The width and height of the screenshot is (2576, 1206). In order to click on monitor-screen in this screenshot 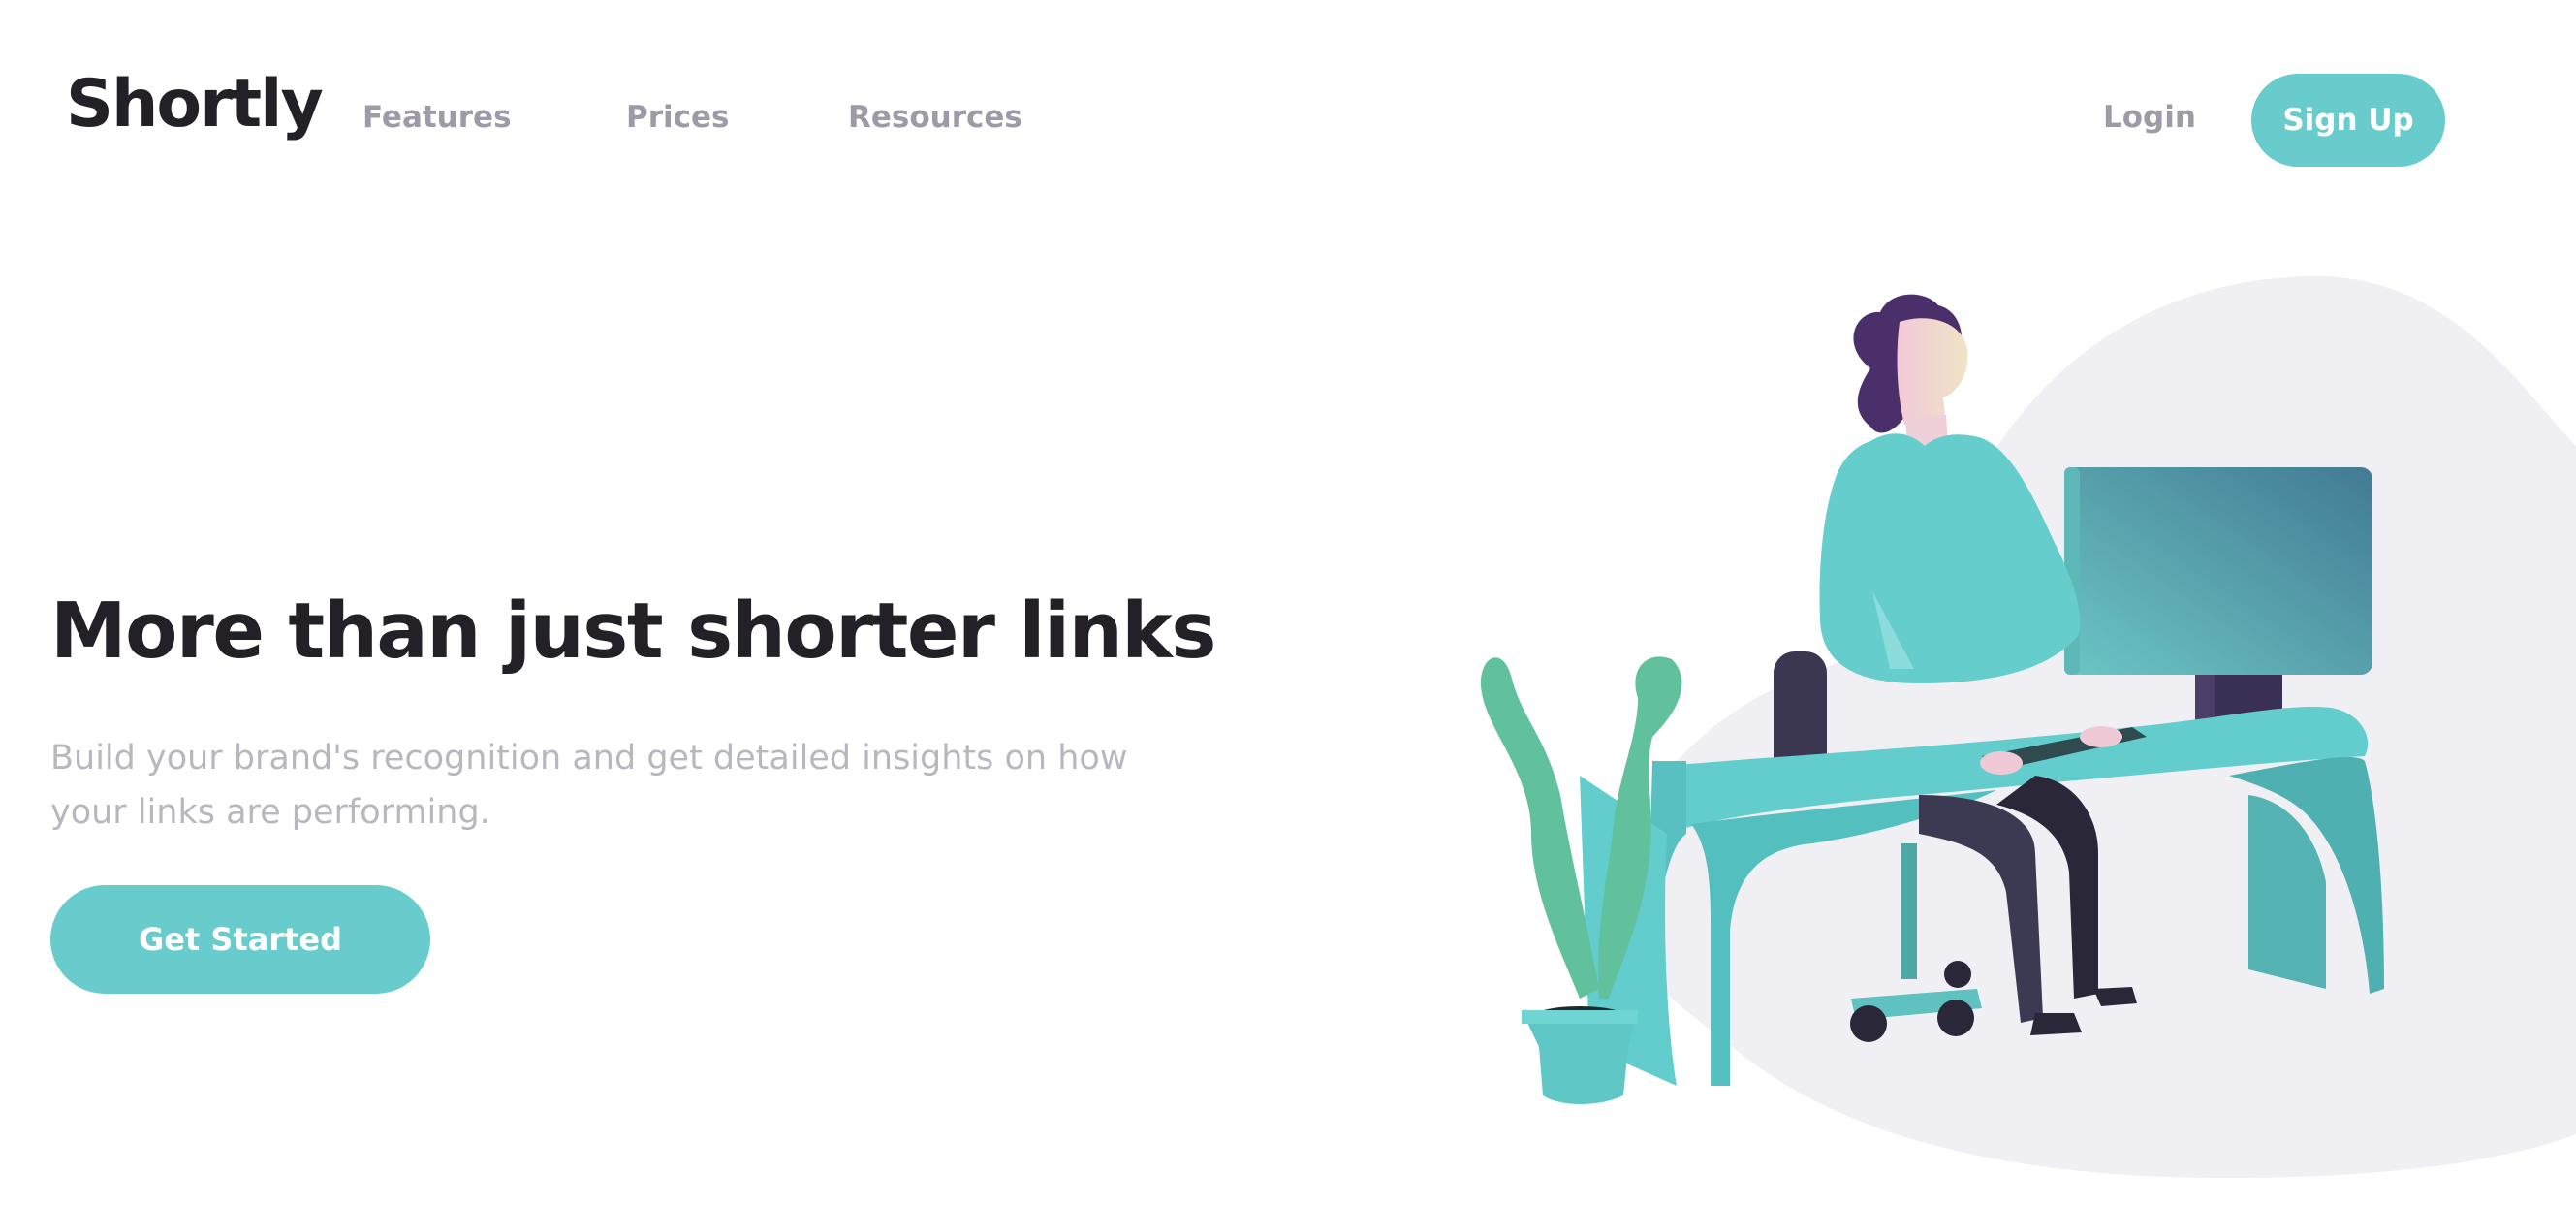, I will do `click(2218, 571)`.